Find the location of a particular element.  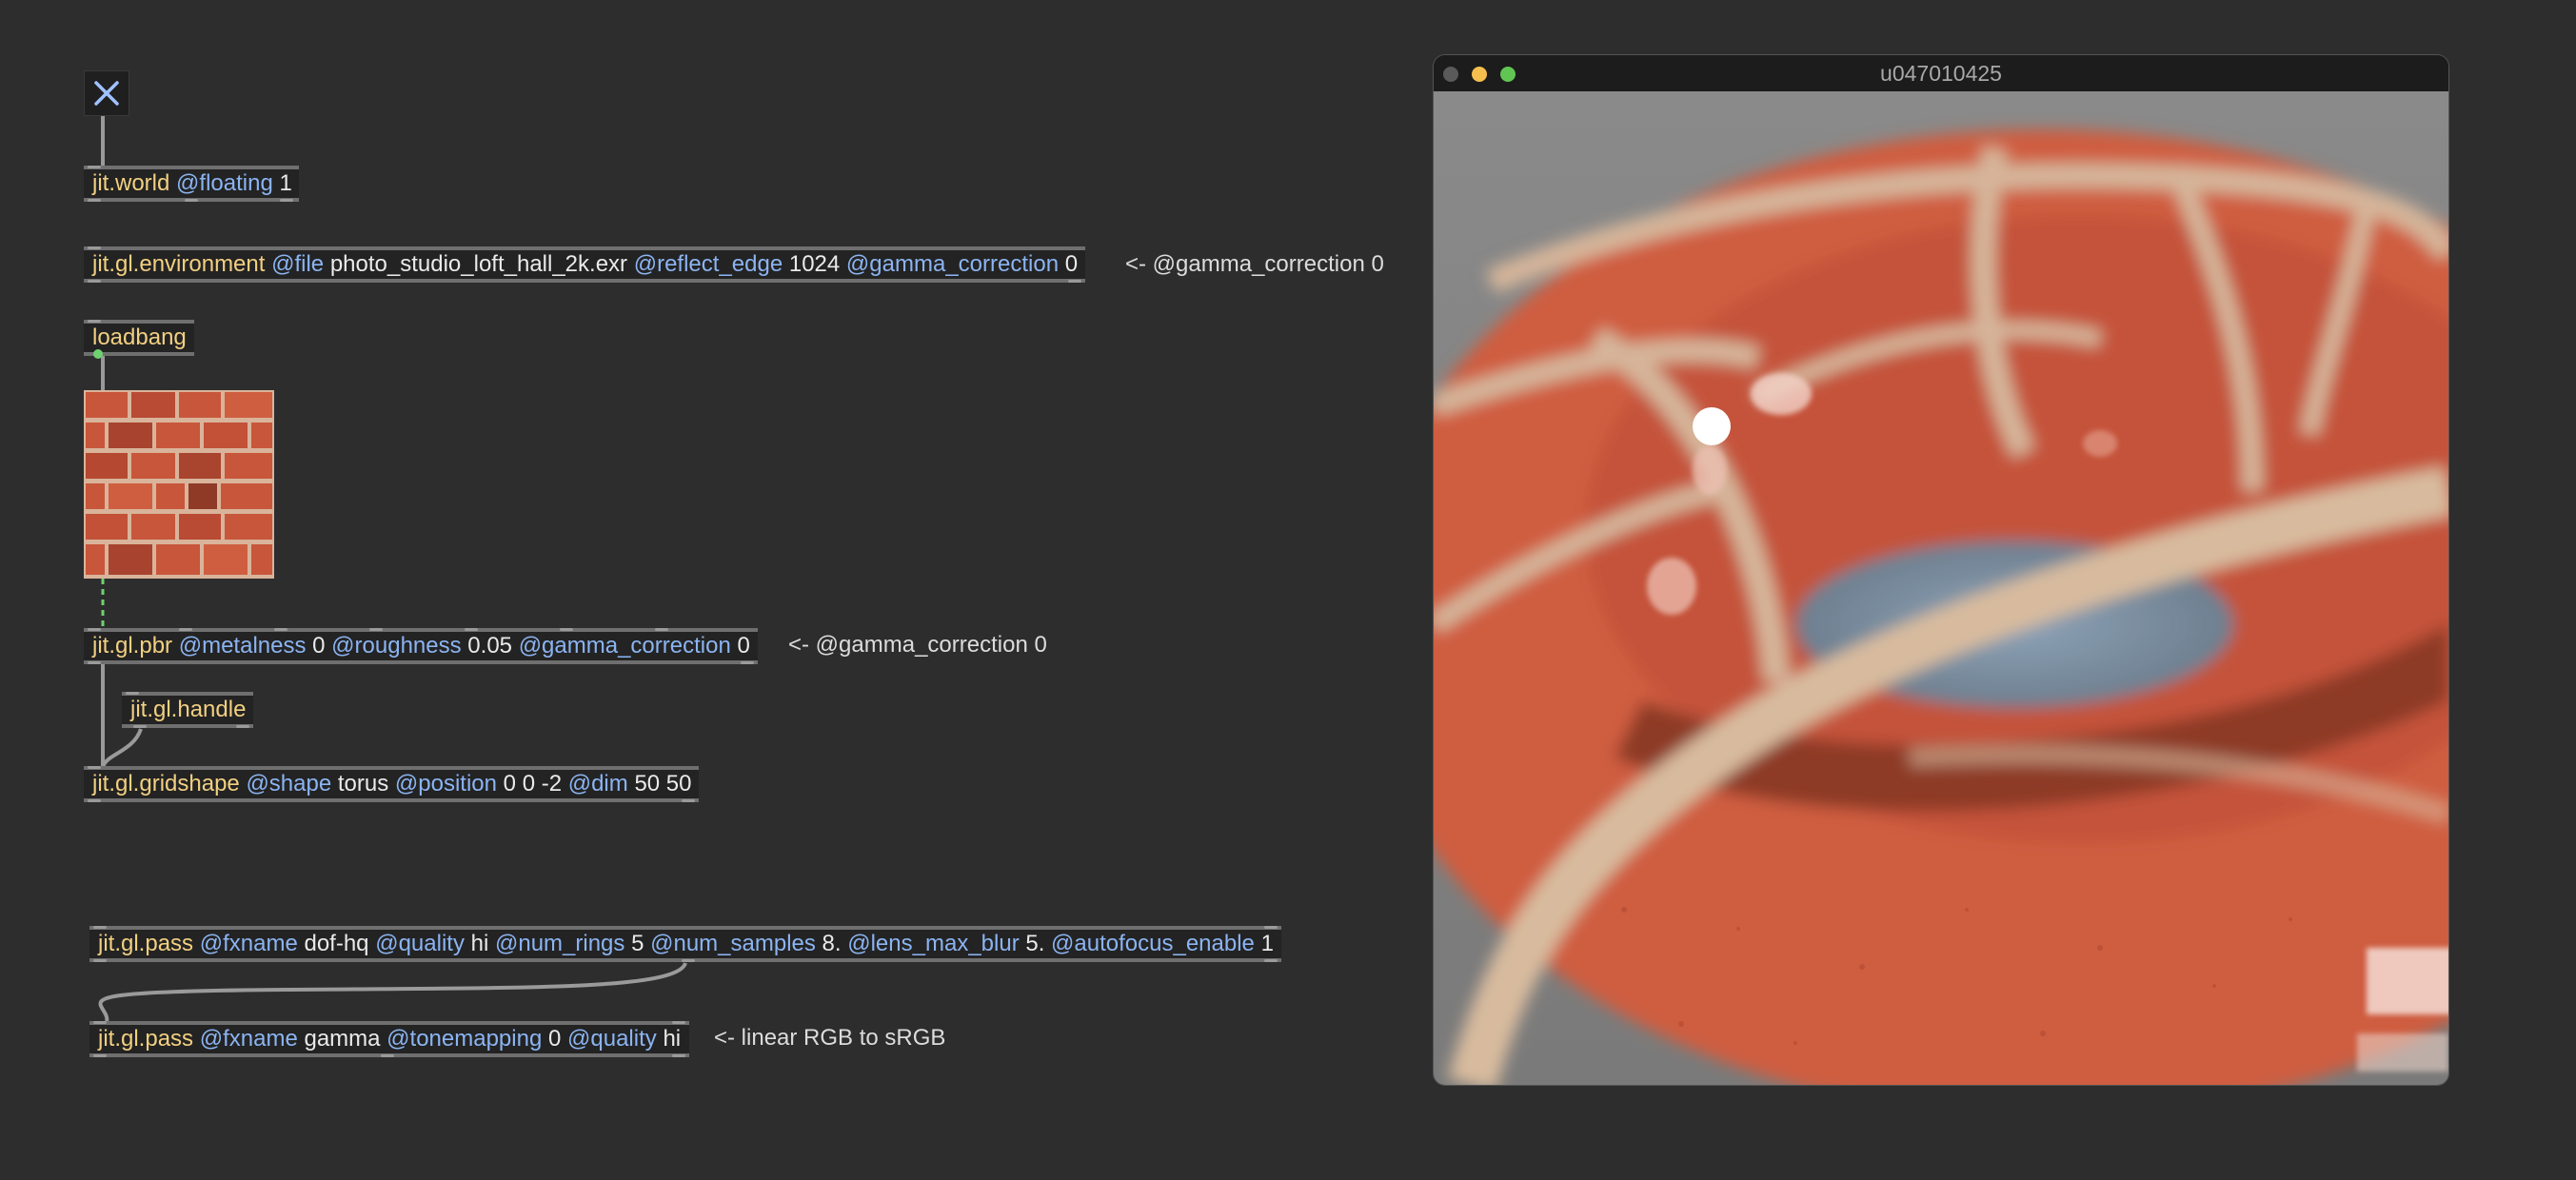

attribute-value: 0.05 is located at coordinates (490, 646).